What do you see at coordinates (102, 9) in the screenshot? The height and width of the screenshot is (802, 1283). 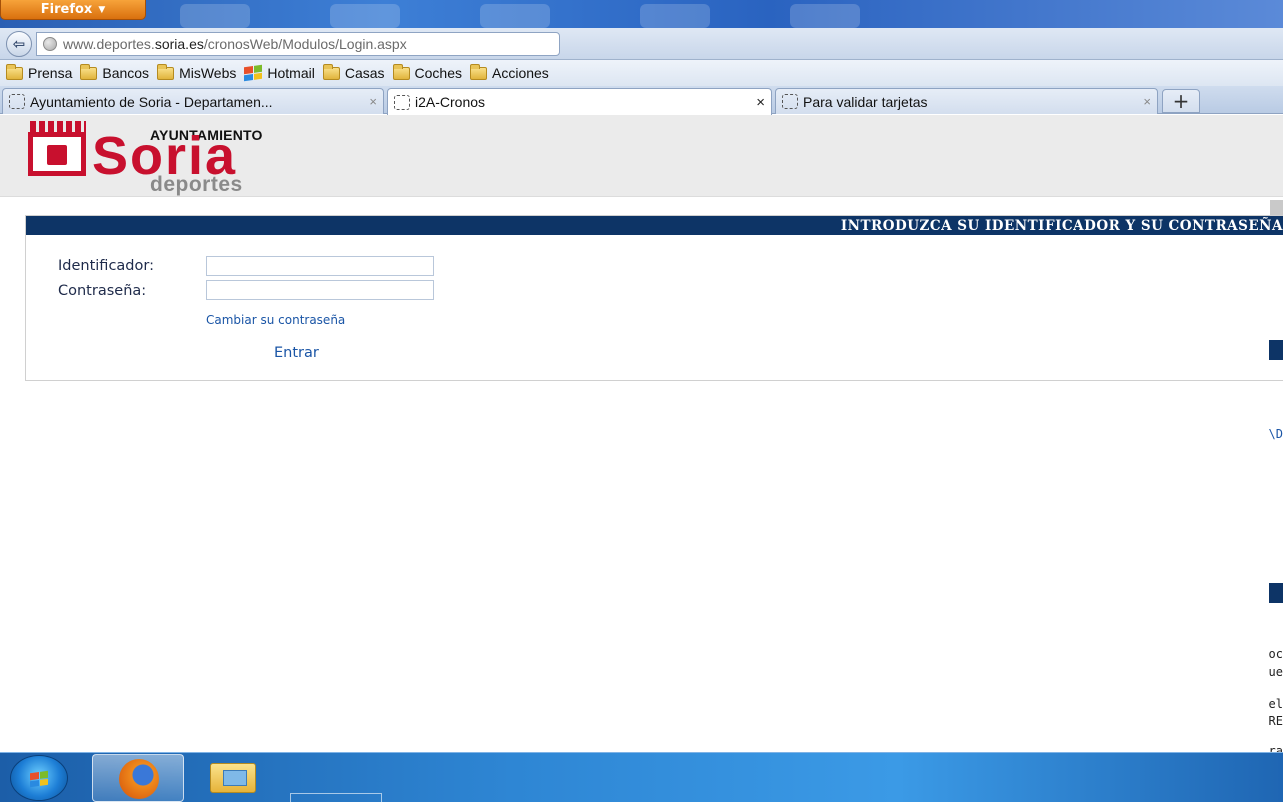 I see `chevron-down-icon: ▼` at bounding box center [102, 9].